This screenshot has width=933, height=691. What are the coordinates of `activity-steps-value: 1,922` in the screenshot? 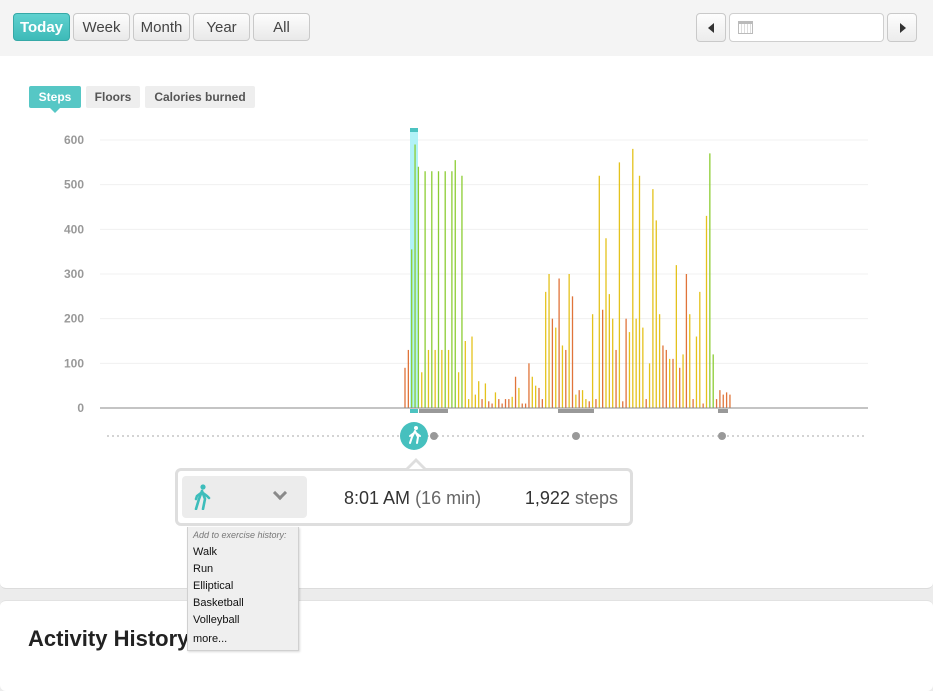 It's located at (547, 498).